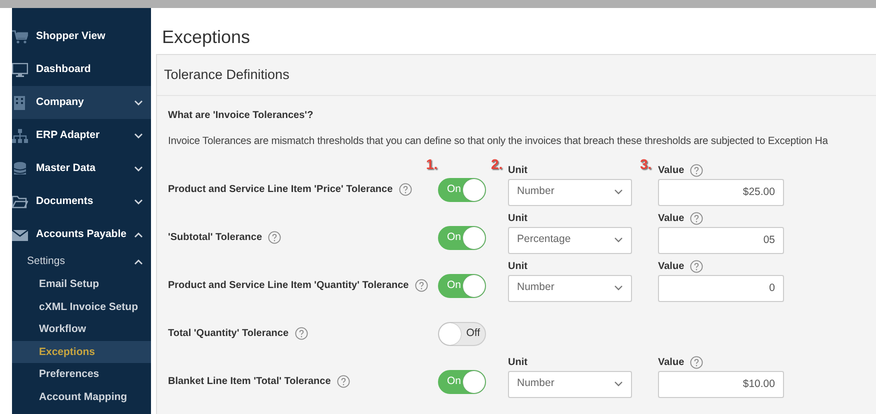  Describe the element at coordinates (20, 69) in the screenshot. I see `monitor-icon` at that location.